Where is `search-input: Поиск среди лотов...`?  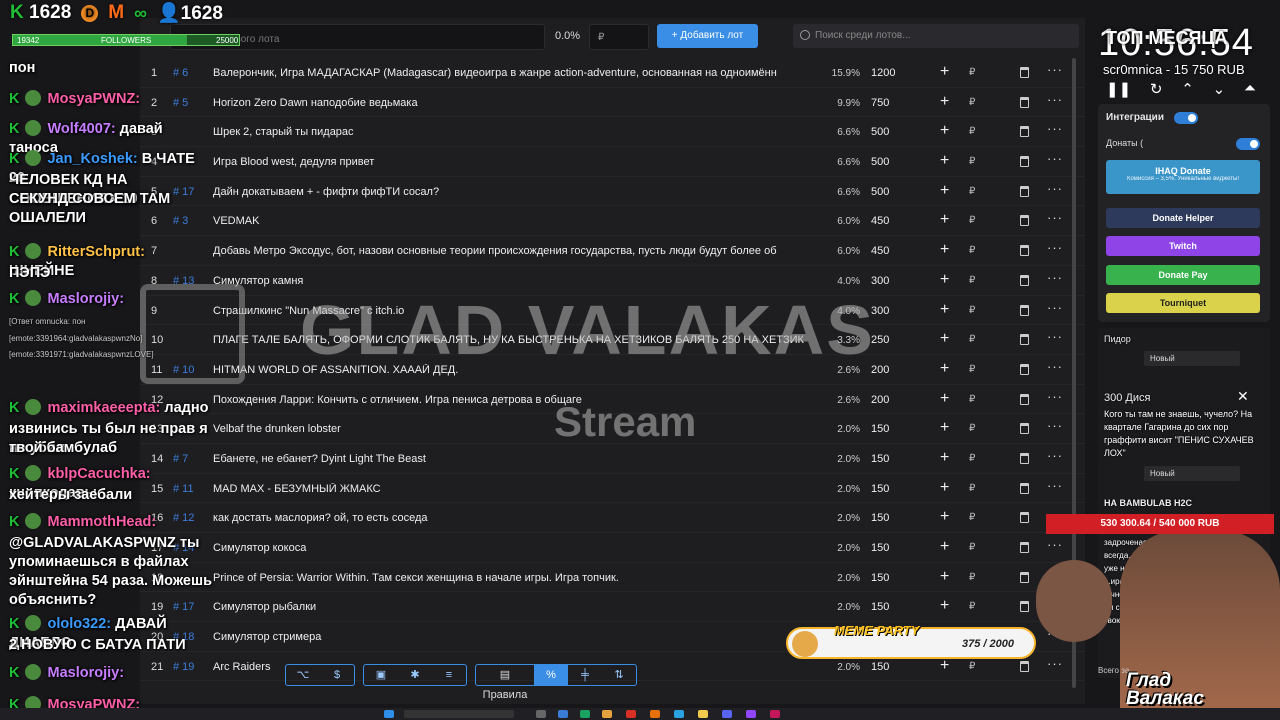 search-input: Поиск среди лотов... is located at coordinates (936, 36).